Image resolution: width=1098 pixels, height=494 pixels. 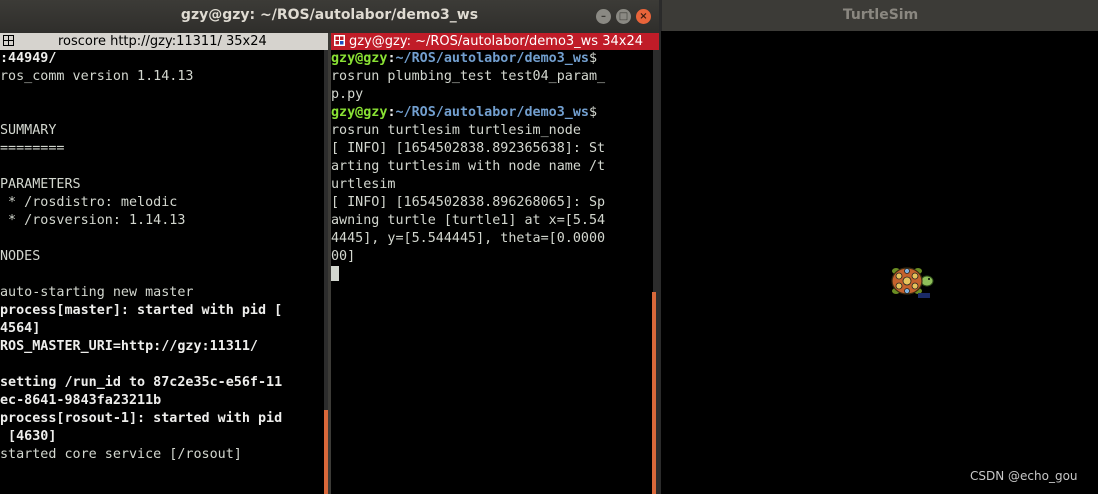 I want to click on terminal-line: [4630], so click(x=28, y=436).